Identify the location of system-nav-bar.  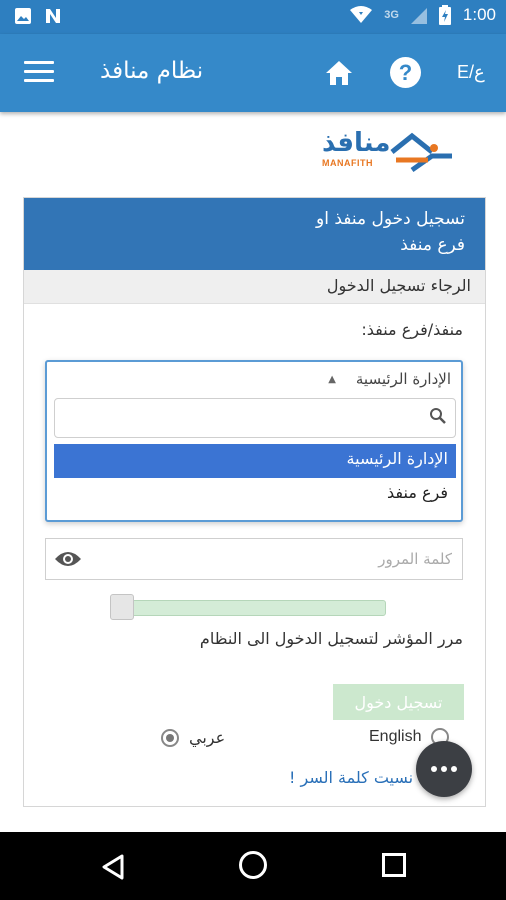
(253, 866).